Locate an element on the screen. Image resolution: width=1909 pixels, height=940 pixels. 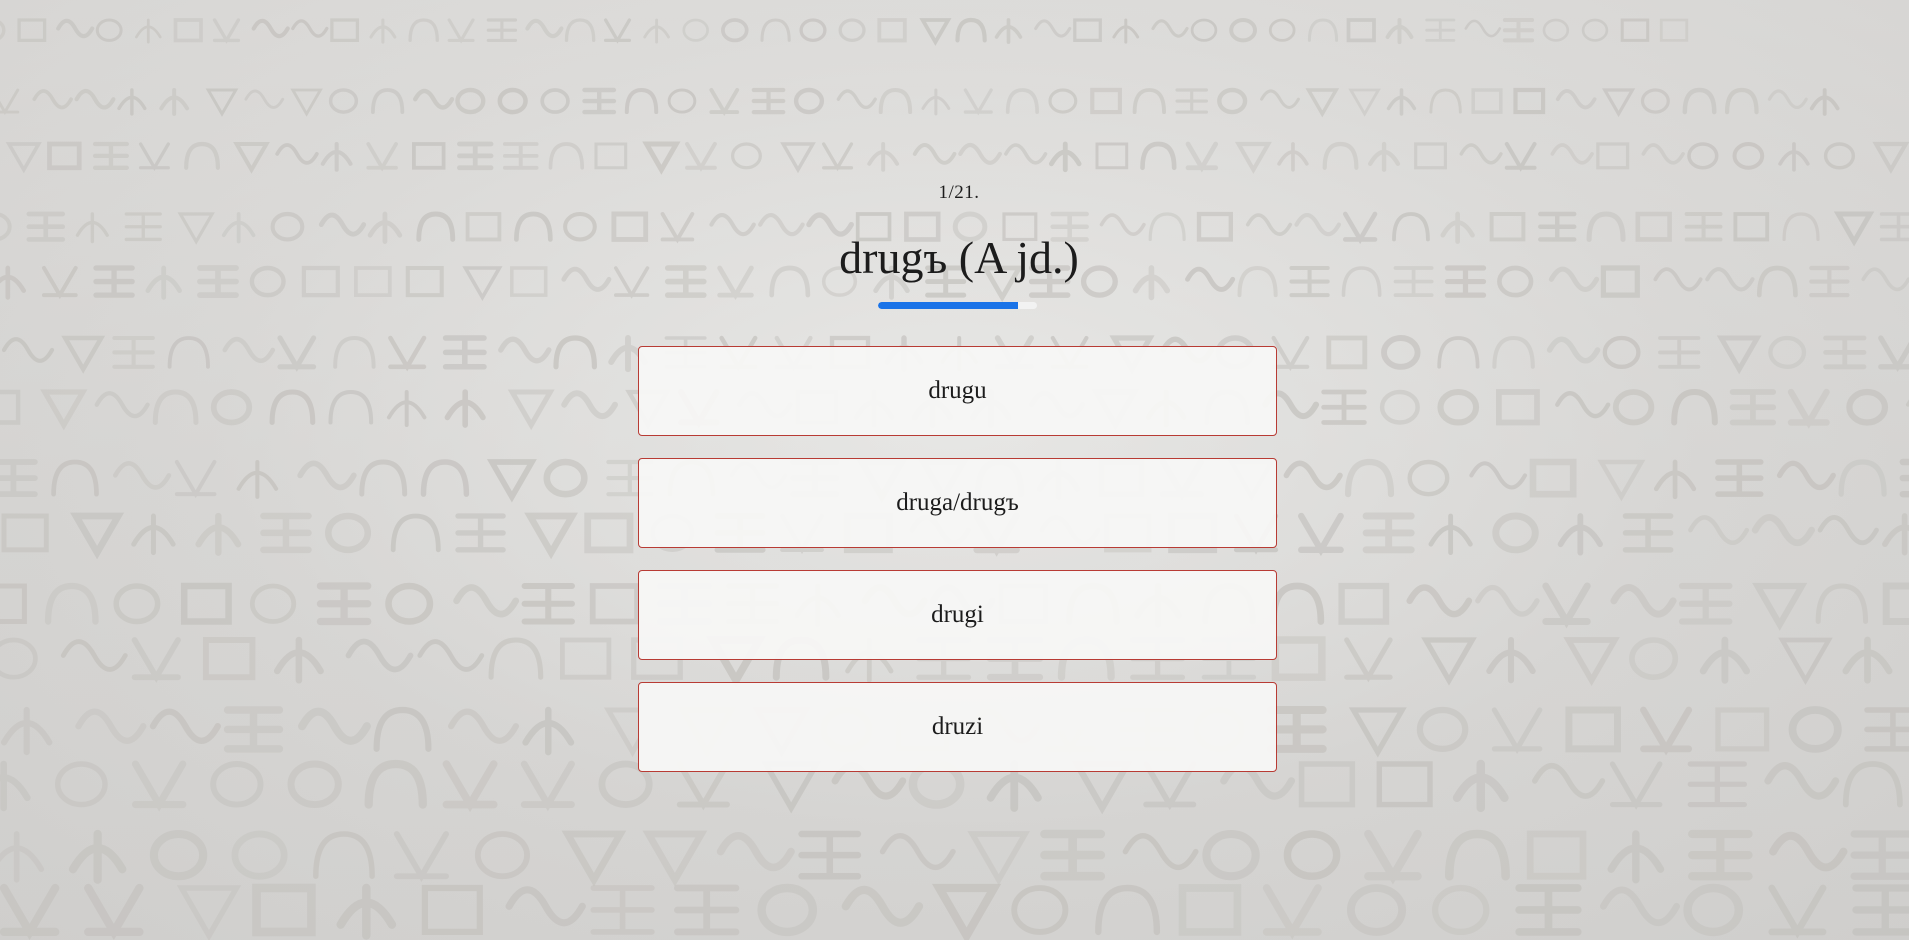
answer-option-label: druga/drugъ is located at coordinates (957, 502).